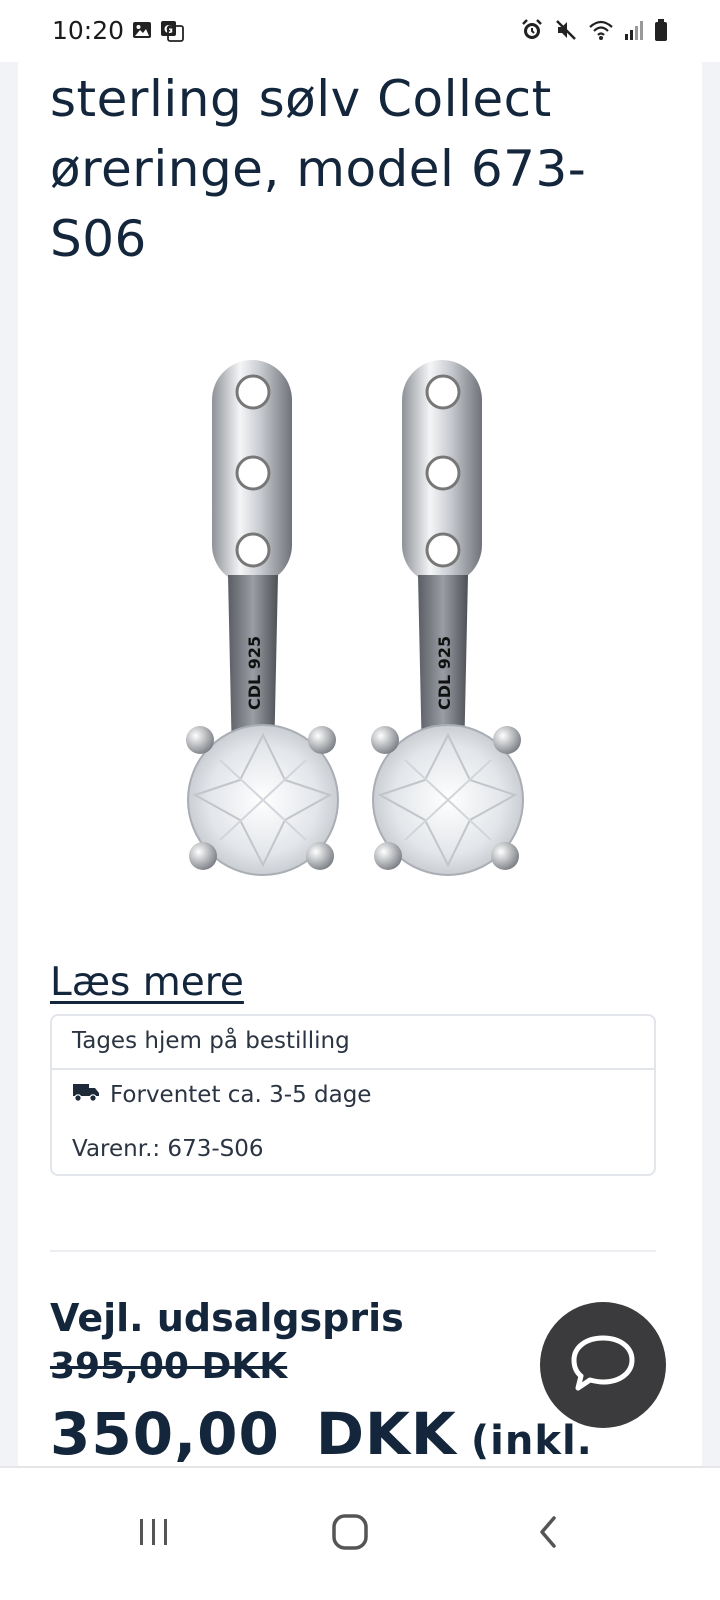 This screenshot has height=1600, width=720. I want to click on gallery-icon, so click(142, 33).